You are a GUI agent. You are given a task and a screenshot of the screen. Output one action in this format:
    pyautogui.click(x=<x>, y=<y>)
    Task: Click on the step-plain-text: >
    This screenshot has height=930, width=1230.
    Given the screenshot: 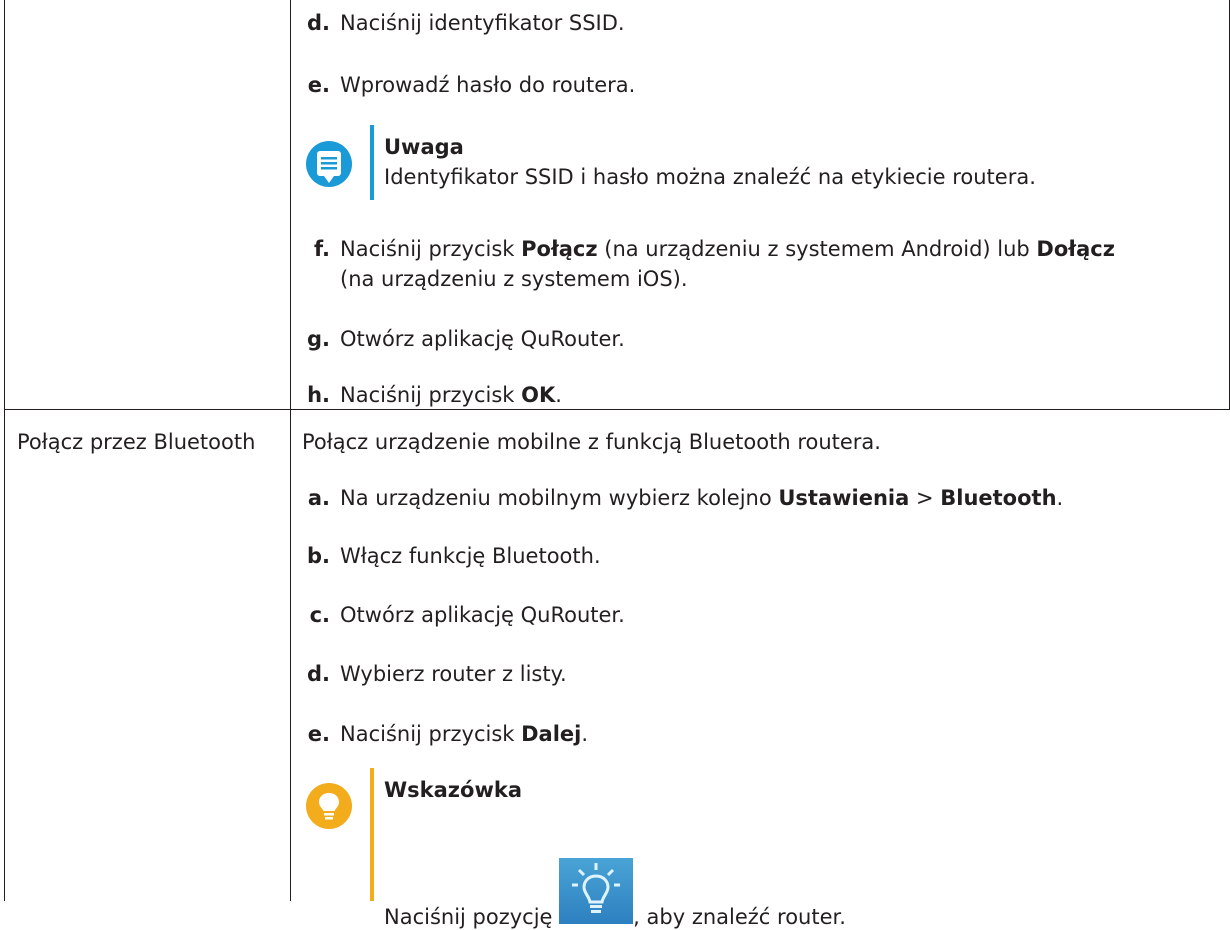 What is the action you would take?
    pyautogui.click(x=925, y=498)
    